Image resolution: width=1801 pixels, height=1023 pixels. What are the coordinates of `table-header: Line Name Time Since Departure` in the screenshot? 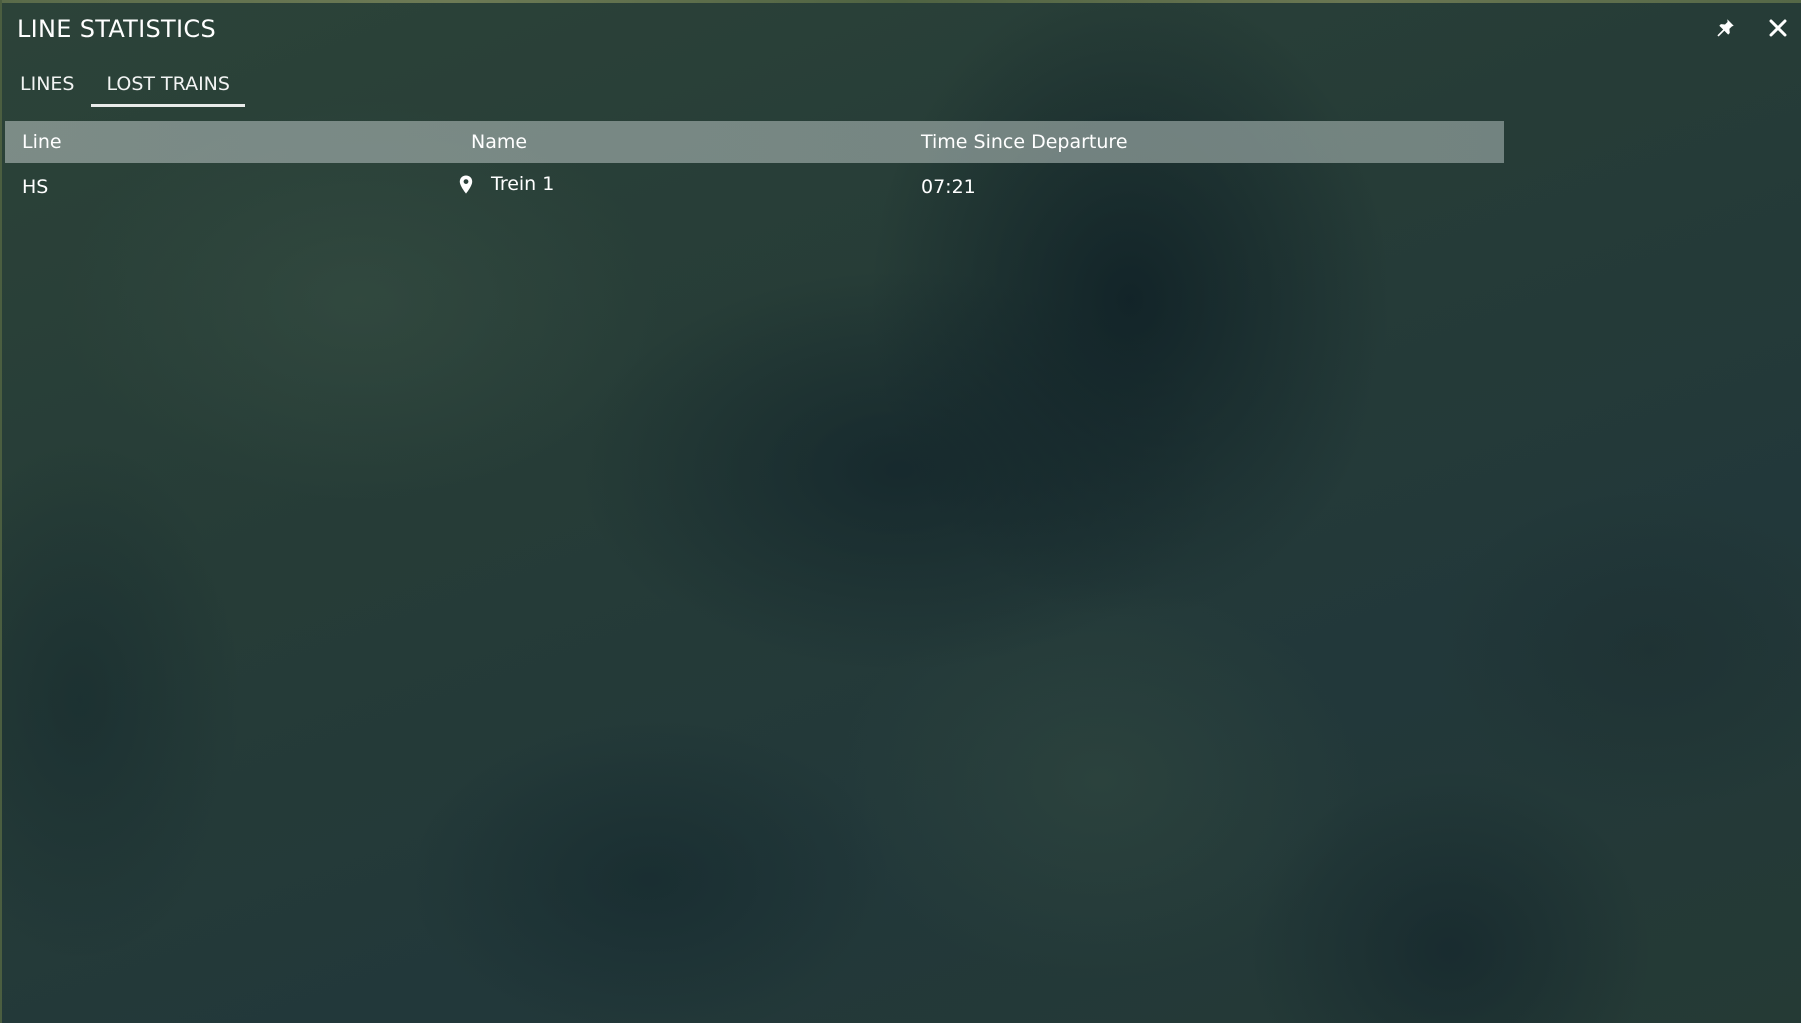 It's located at (754, 142).